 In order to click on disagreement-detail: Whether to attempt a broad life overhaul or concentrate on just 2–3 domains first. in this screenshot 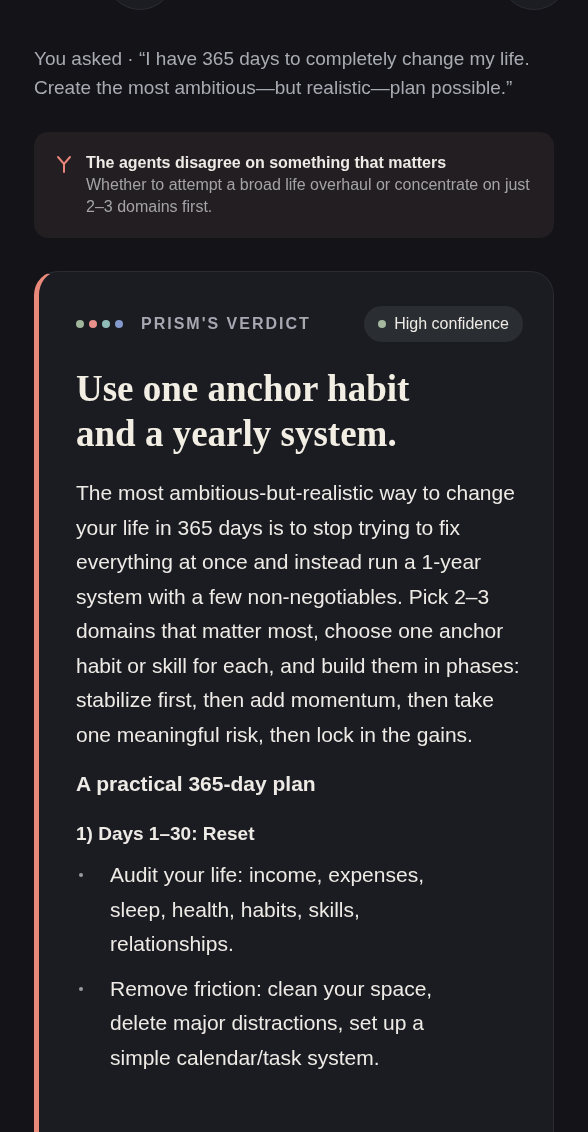, I will do `click(308, 196)`.